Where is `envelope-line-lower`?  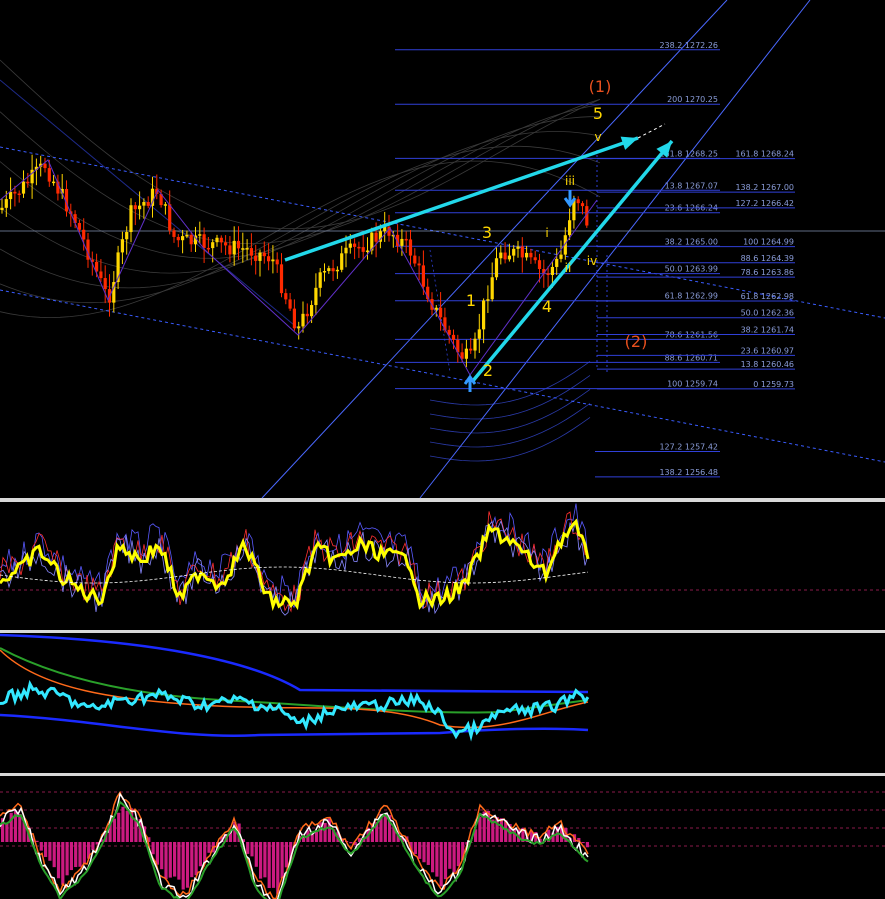 envelope-line-lower is located at coordinates (510, 411).